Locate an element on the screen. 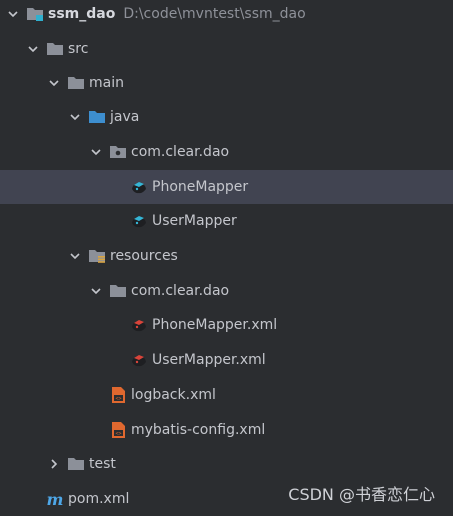  tree-row-phone-mapper-xml: PhoneMapper.xml is located at coordinates (226, 325).